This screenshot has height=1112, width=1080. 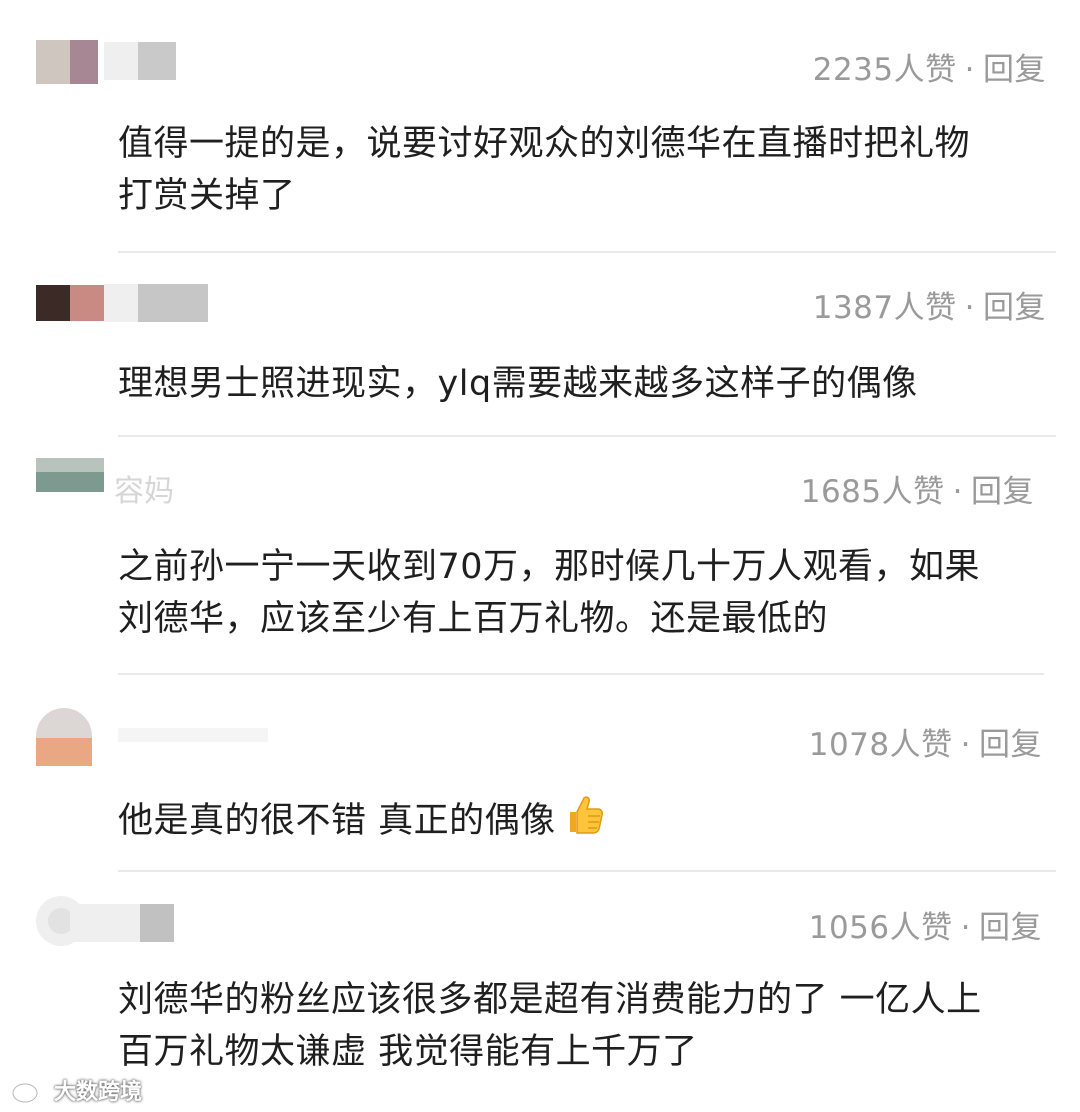 I want to click on comment-text: 值得一提的是，说要讨好观众的刘德华在直播时把礼物 打赏关掉了, so click(x=593, y=170).